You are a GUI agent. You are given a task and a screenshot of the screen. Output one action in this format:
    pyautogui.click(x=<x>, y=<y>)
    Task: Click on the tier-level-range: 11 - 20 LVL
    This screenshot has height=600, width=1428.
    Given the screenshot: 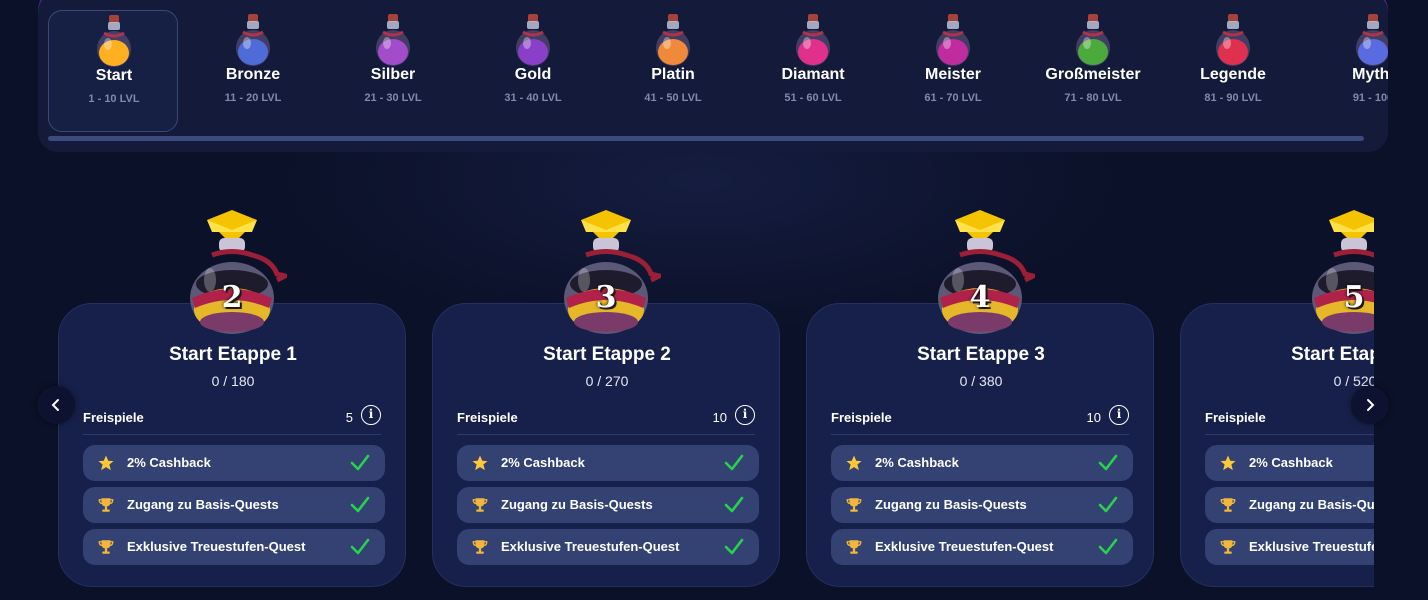 What is the action you would take?
    pyautogui.click(x=253, y=98)
    